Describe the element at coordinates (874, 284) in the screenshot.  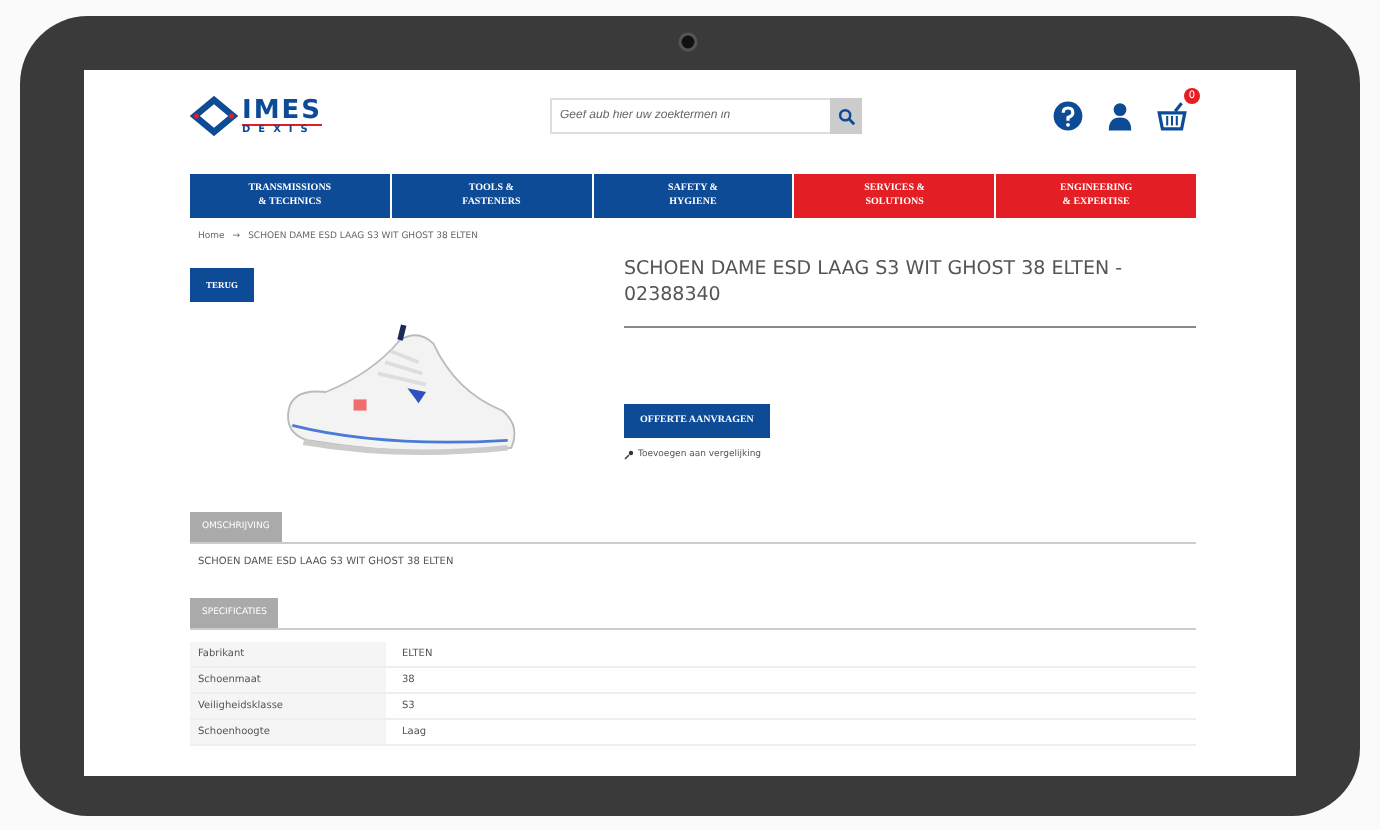
I see `product-title: SCHOEN DAME ESD LAAG S3 WIT GHOST 38 ELTEN - 02388340` at that location.